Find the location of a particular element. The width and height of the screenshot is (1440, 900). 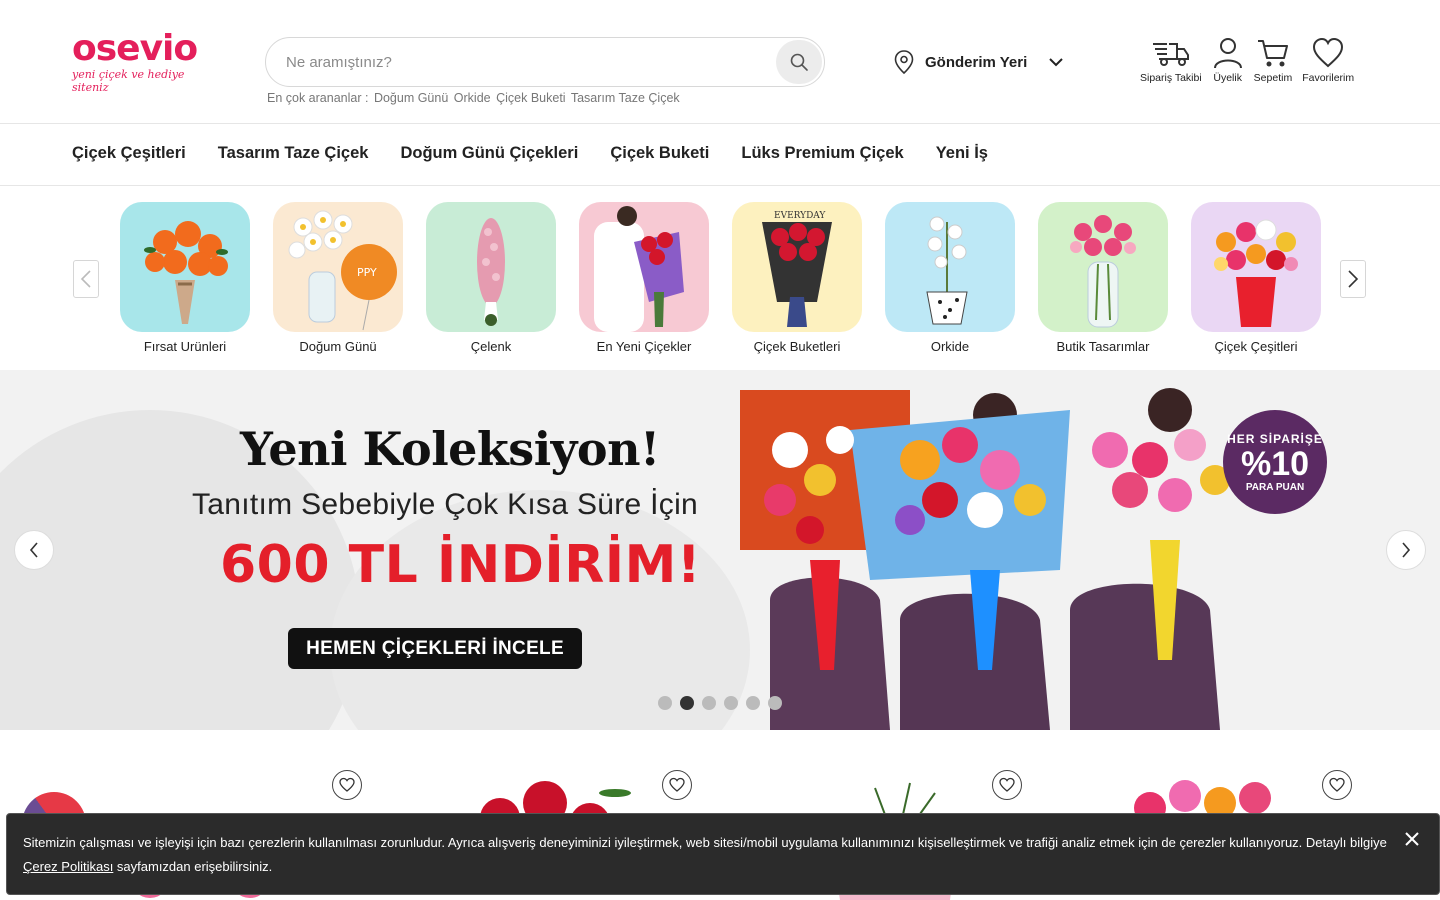

banner-next-button is located at coordinates (1406, 550).